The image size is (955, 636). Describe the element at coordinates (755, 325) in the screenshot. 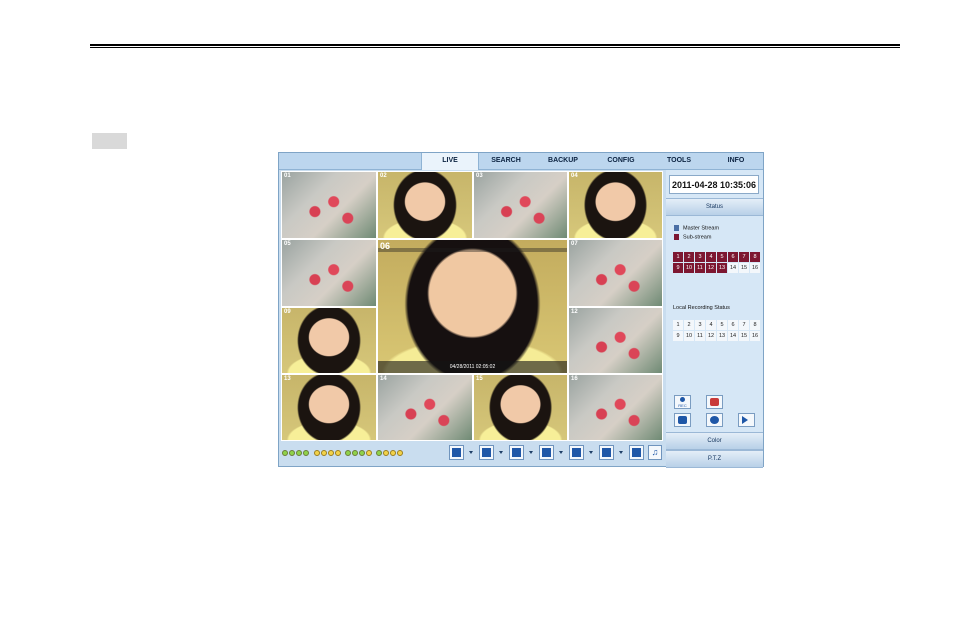

I see `recording-channel-cell: 8` at that location.